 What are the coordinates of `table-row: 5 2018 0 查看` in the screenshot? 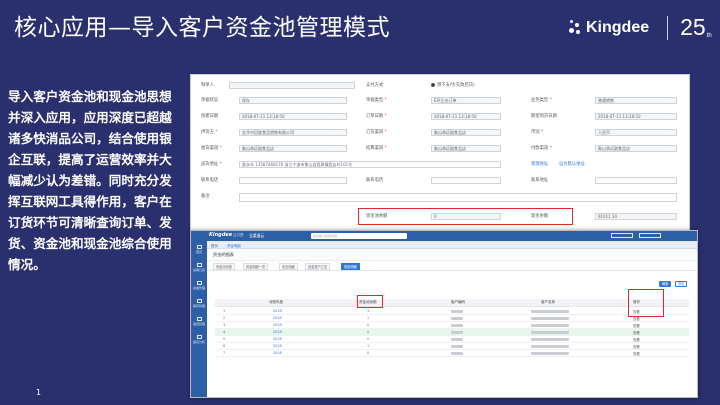 It's located at (452, 339).